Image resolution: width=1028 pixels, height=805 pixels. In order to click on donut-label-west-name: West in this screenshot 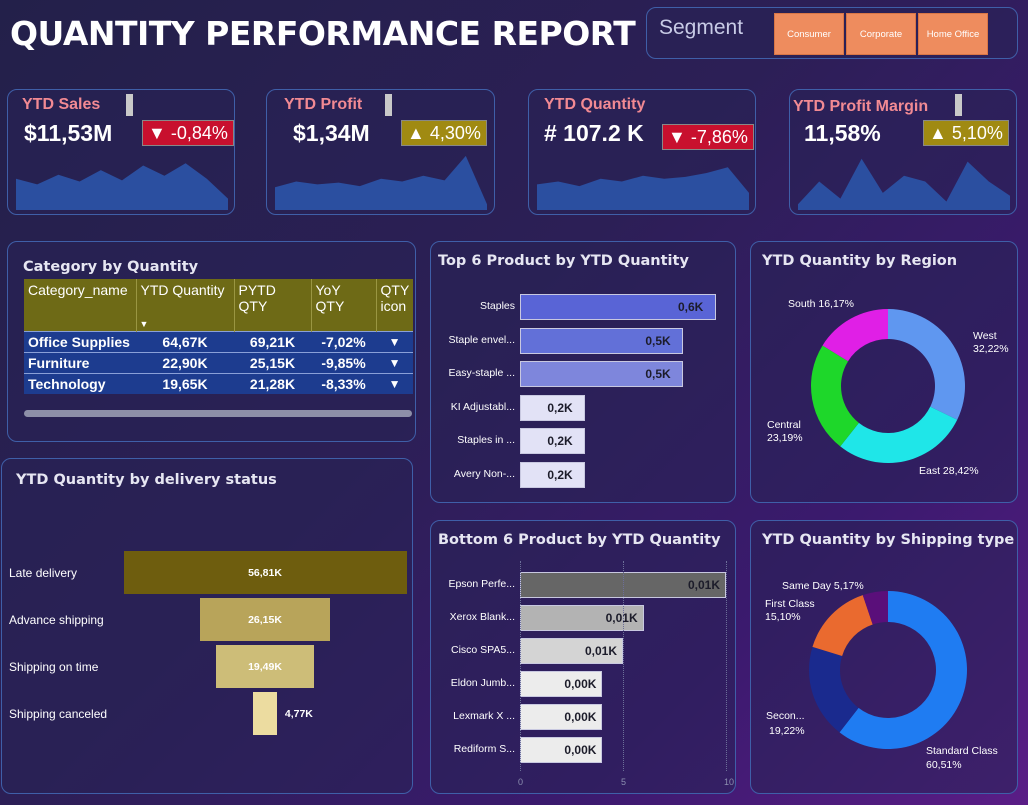, I will do `click(985, 336)`.